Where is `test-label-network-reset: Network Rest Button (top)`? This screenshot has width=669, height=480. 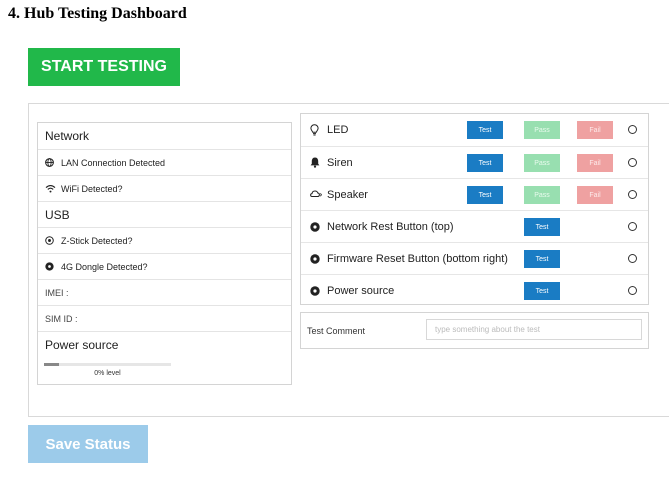
test-label-network-reset: Network Rest Button (top) is located at coordinates (390, 226).